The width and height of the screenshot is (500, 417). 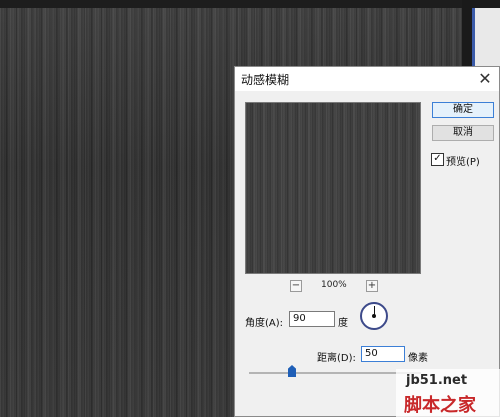 I want to click on dialog-title: 动感模糊, so click(x=265, y=80).